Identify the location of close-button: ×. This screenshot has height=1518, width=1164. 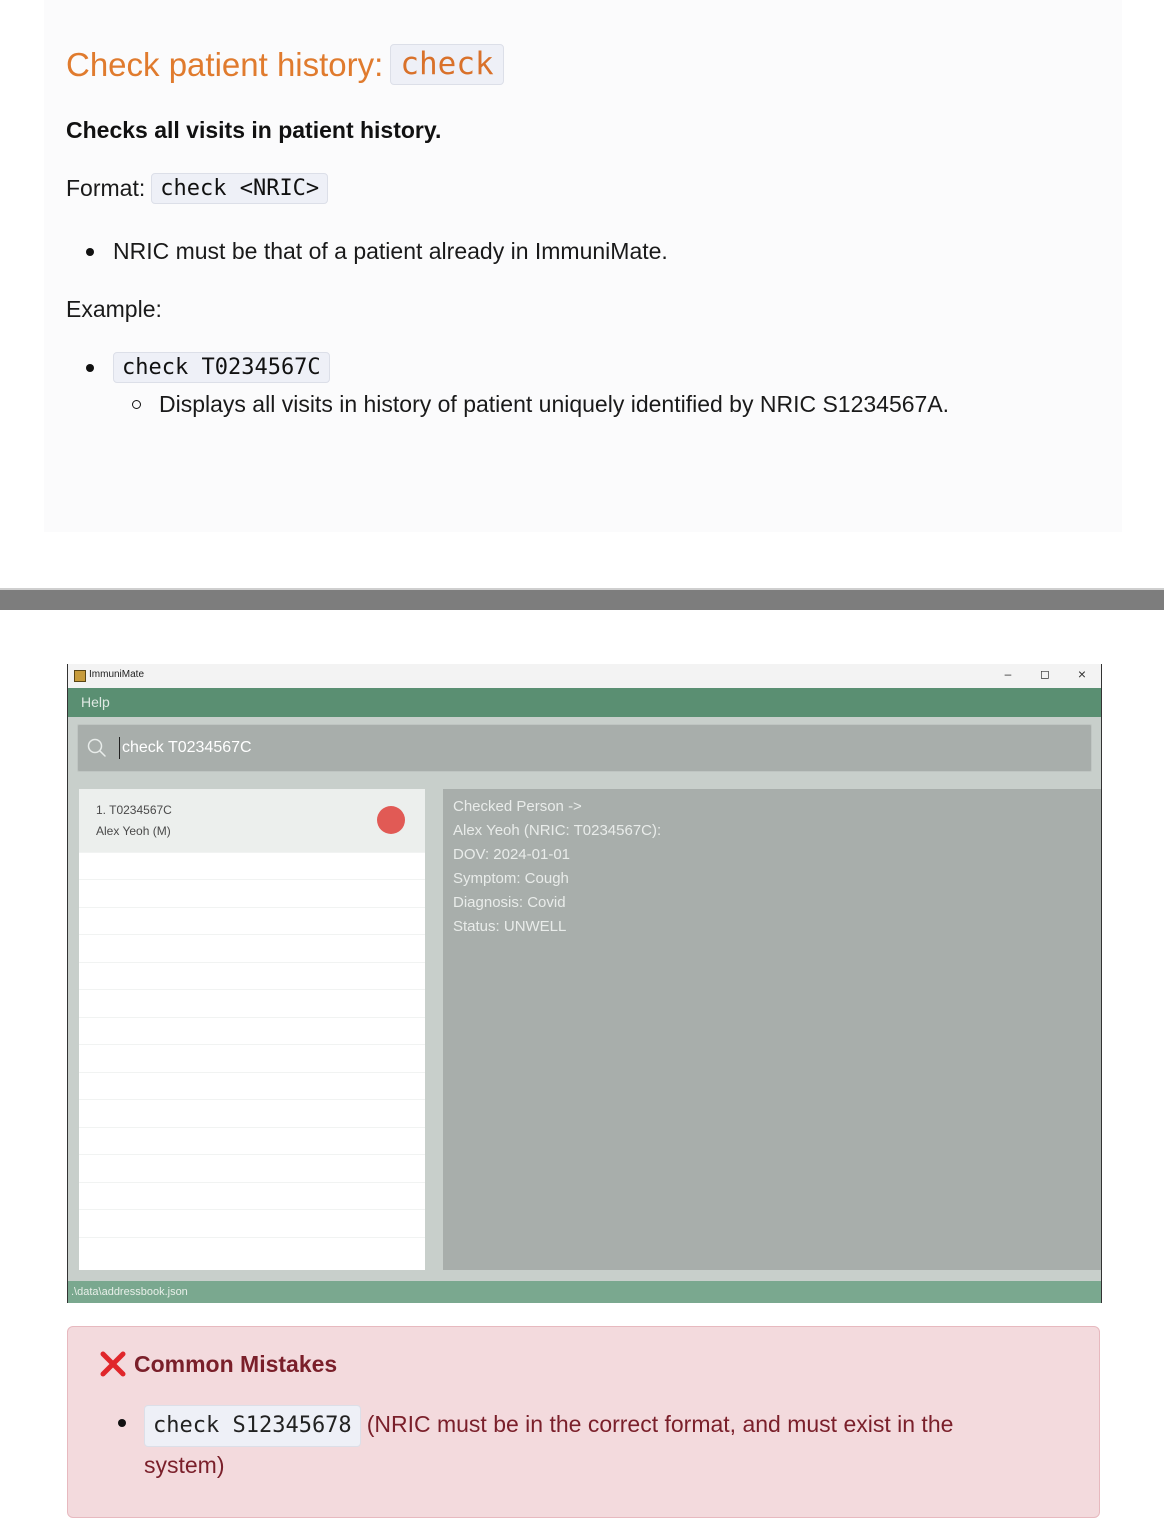
(1082, 674).